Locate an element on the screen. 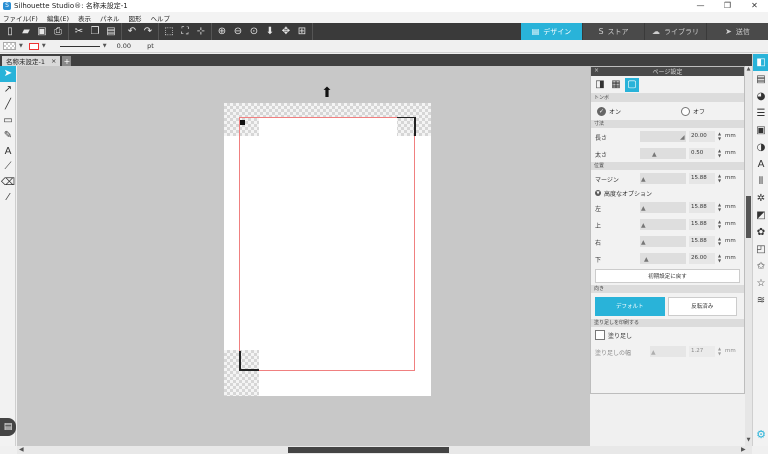 This screenshot has height=454, width=768. registration-marks-icon: ▢ is located at coordinates (632, 84).